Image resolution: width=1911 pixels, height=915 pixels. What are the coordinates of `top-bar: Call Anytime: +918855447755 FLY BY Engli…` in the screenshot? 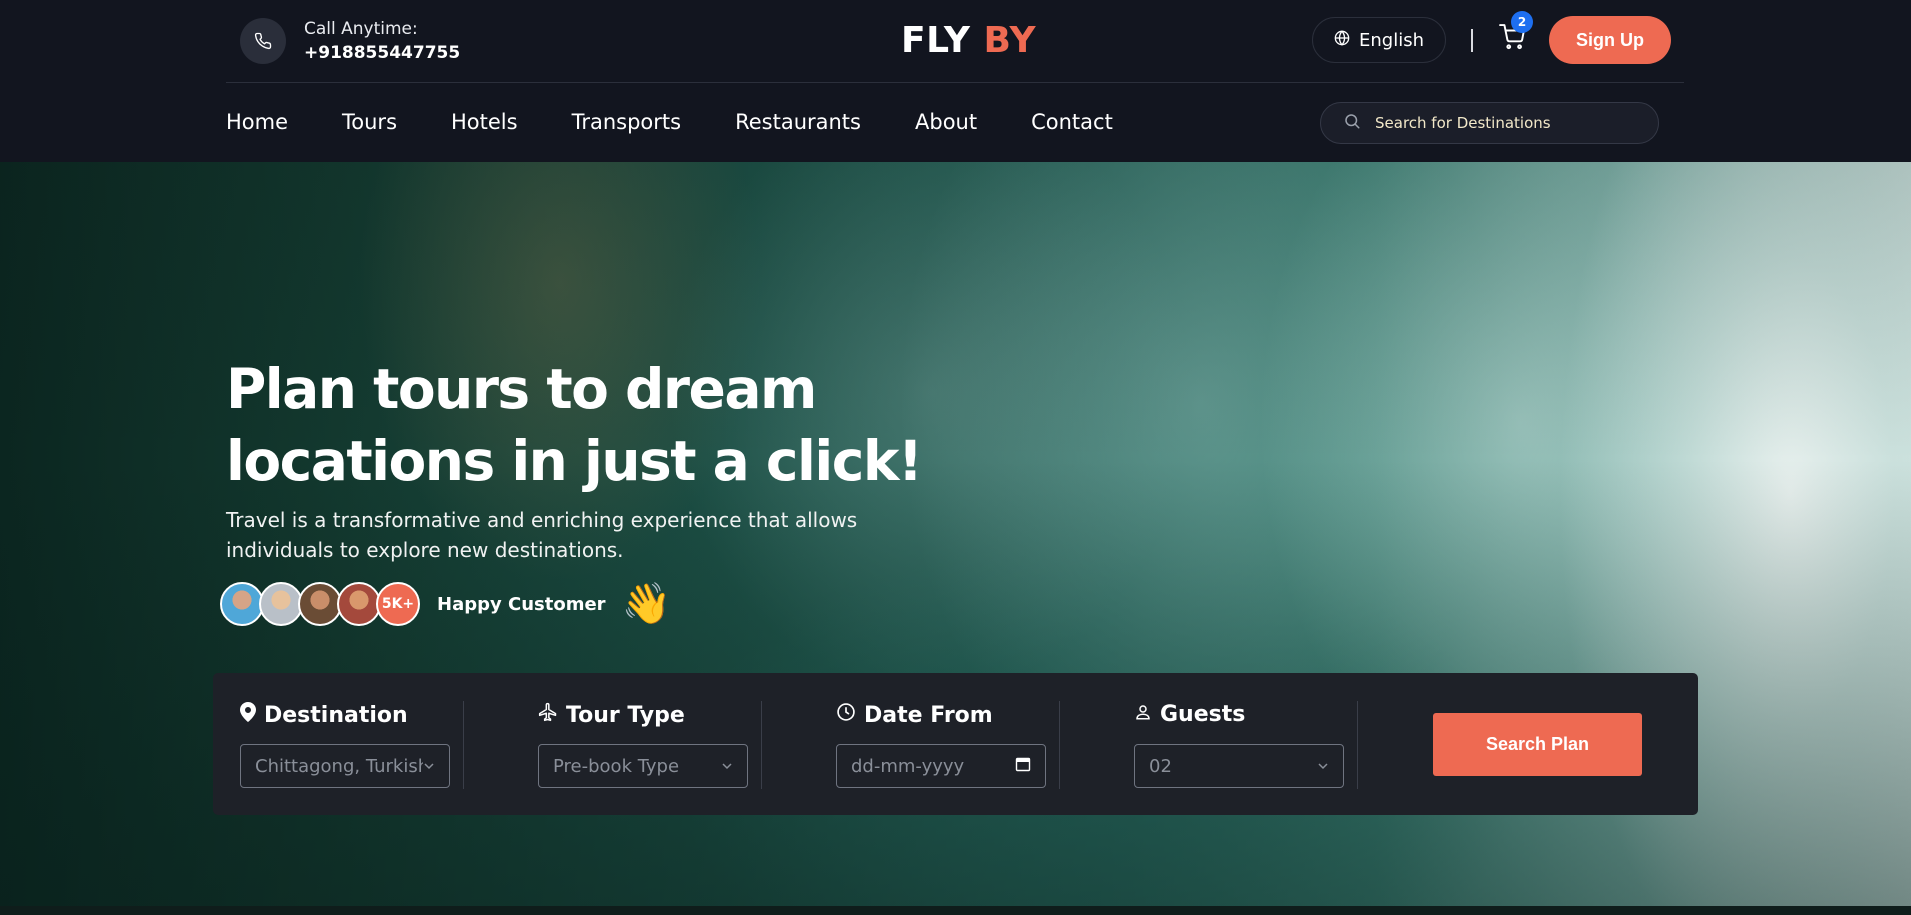 It's located at (955, 41).